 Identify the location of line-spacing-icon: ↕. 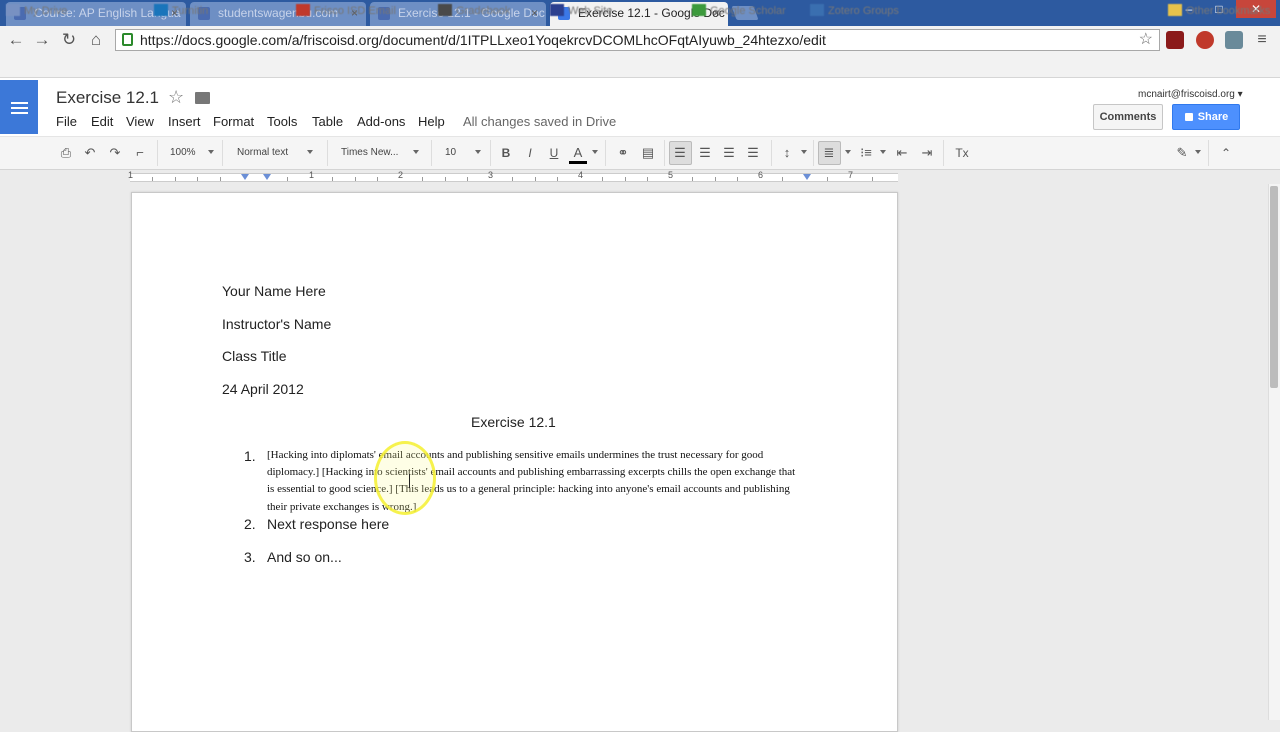
(787, 153).